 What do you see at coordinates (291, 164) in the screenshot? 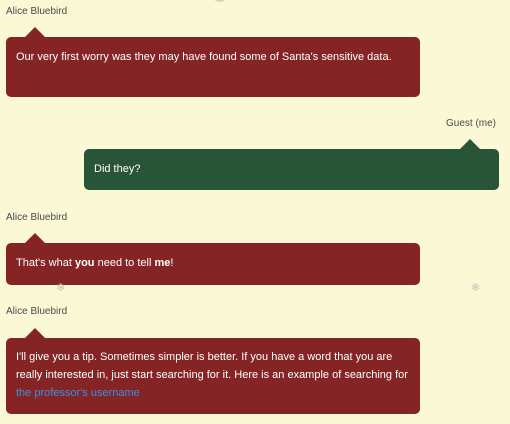
I see `message-bubble-sent: Did they?` at bounding box center [291, 164].